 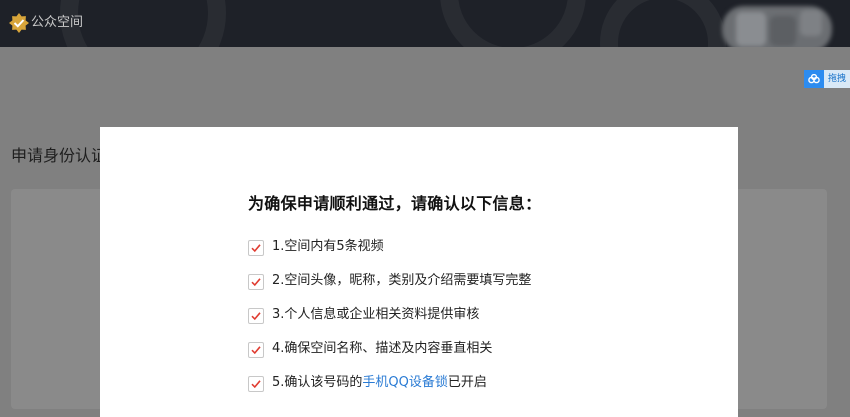 I want to click on user-avatar, so click(x=777, y=26).